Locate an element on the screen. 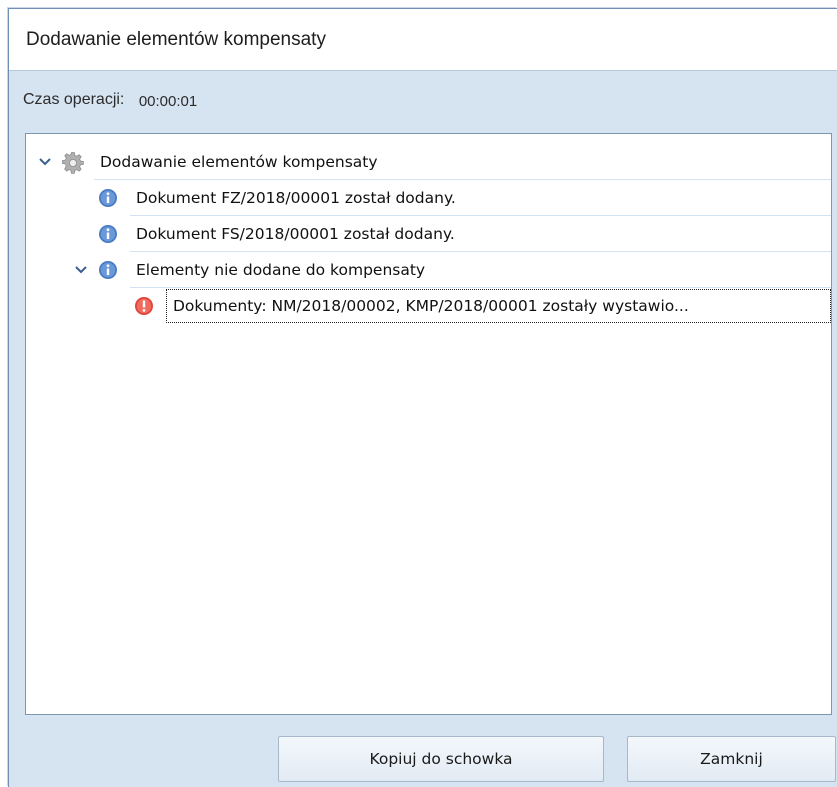  operation-time: Czas operacji: 00:00:01 is located at coordinates (110, 100).